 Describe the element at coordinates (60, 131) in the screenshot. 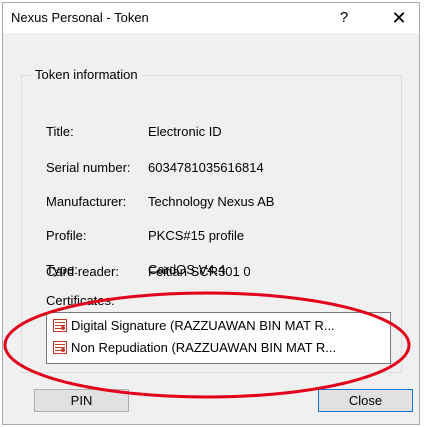

I see `field-label-title: Title:` at that location.